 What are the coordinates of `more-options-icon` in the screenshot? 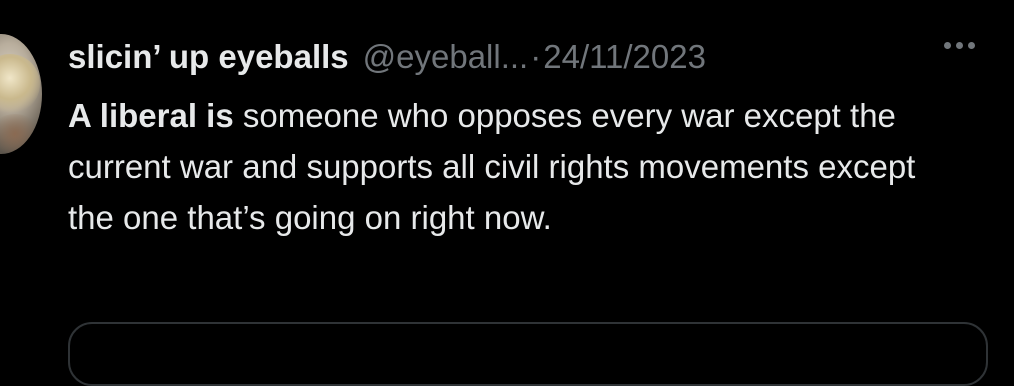 It's located at (959, 45).